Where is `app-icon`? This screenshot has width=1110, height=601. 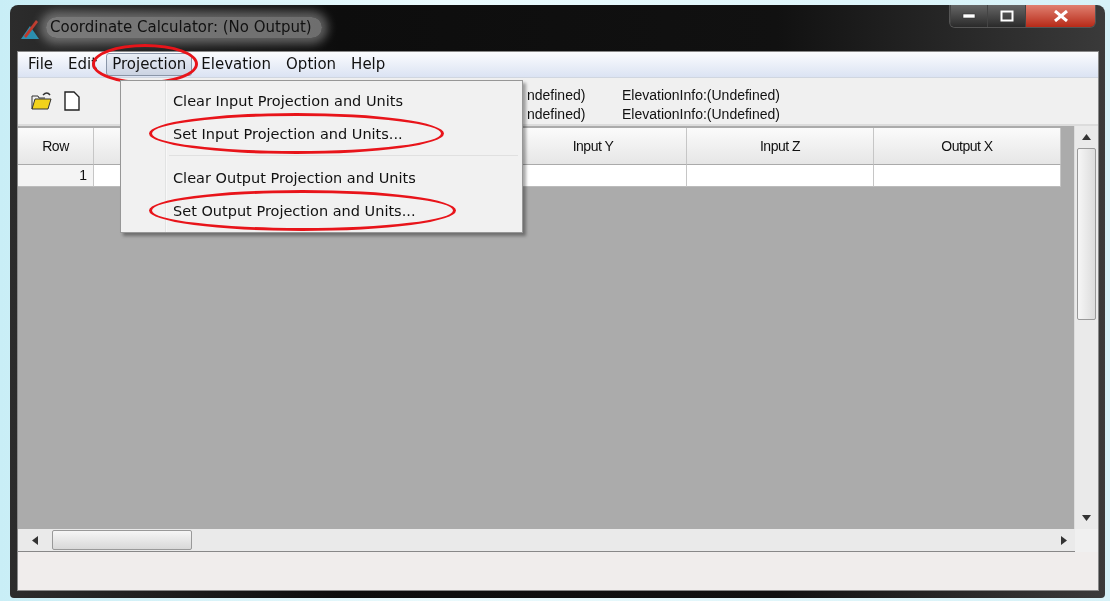 app-icon is located at coordinates (30, 29).